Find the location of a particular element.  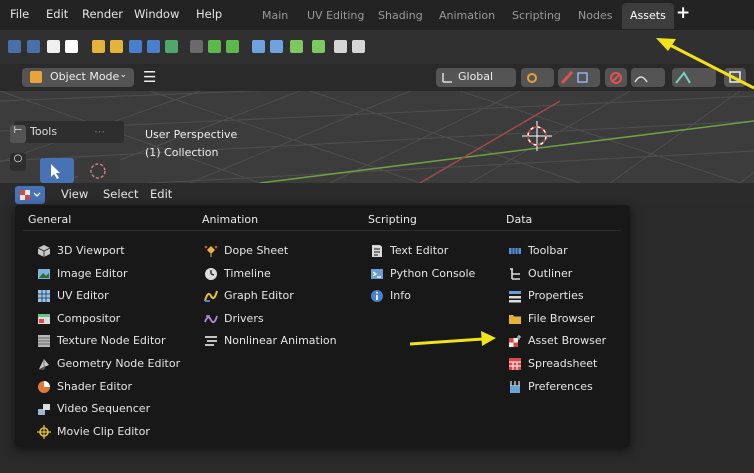

geometry-node-icon is located at coordinates (44, 364).